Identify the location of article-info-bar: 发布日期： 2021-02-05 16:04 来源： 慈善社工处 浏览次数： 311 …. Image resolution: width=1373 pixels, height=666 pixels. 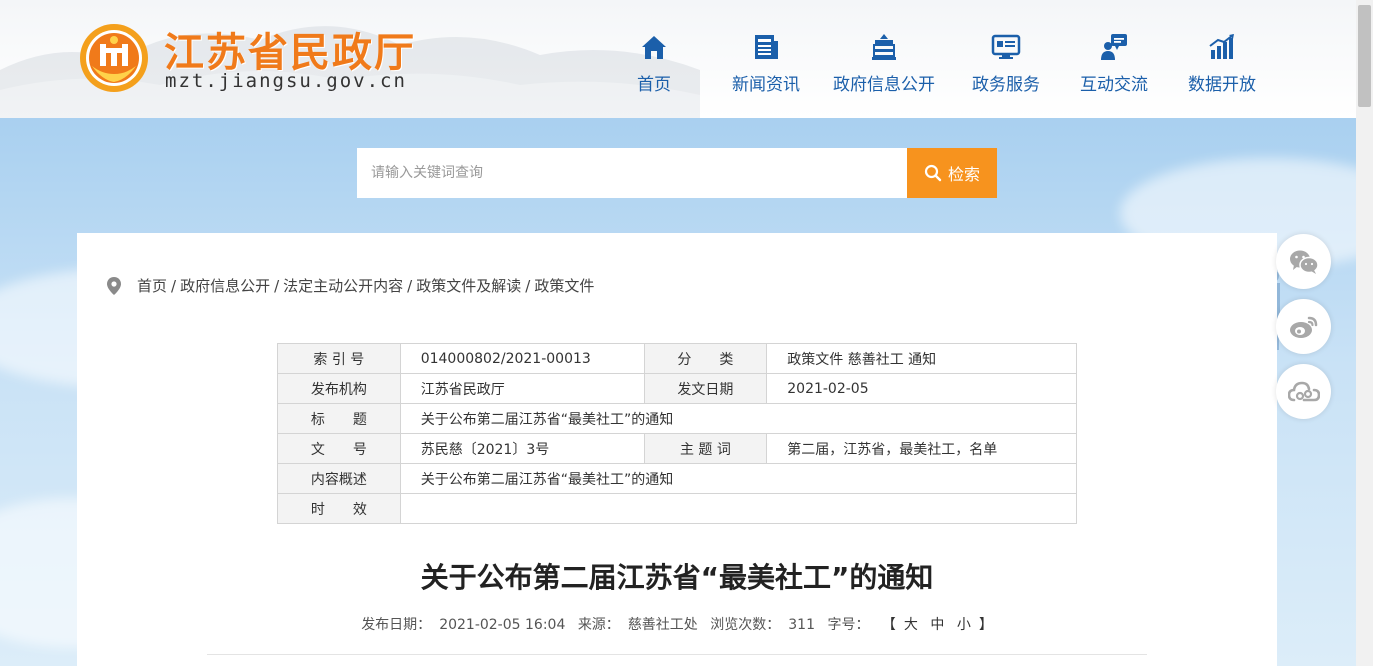
(677, 624).